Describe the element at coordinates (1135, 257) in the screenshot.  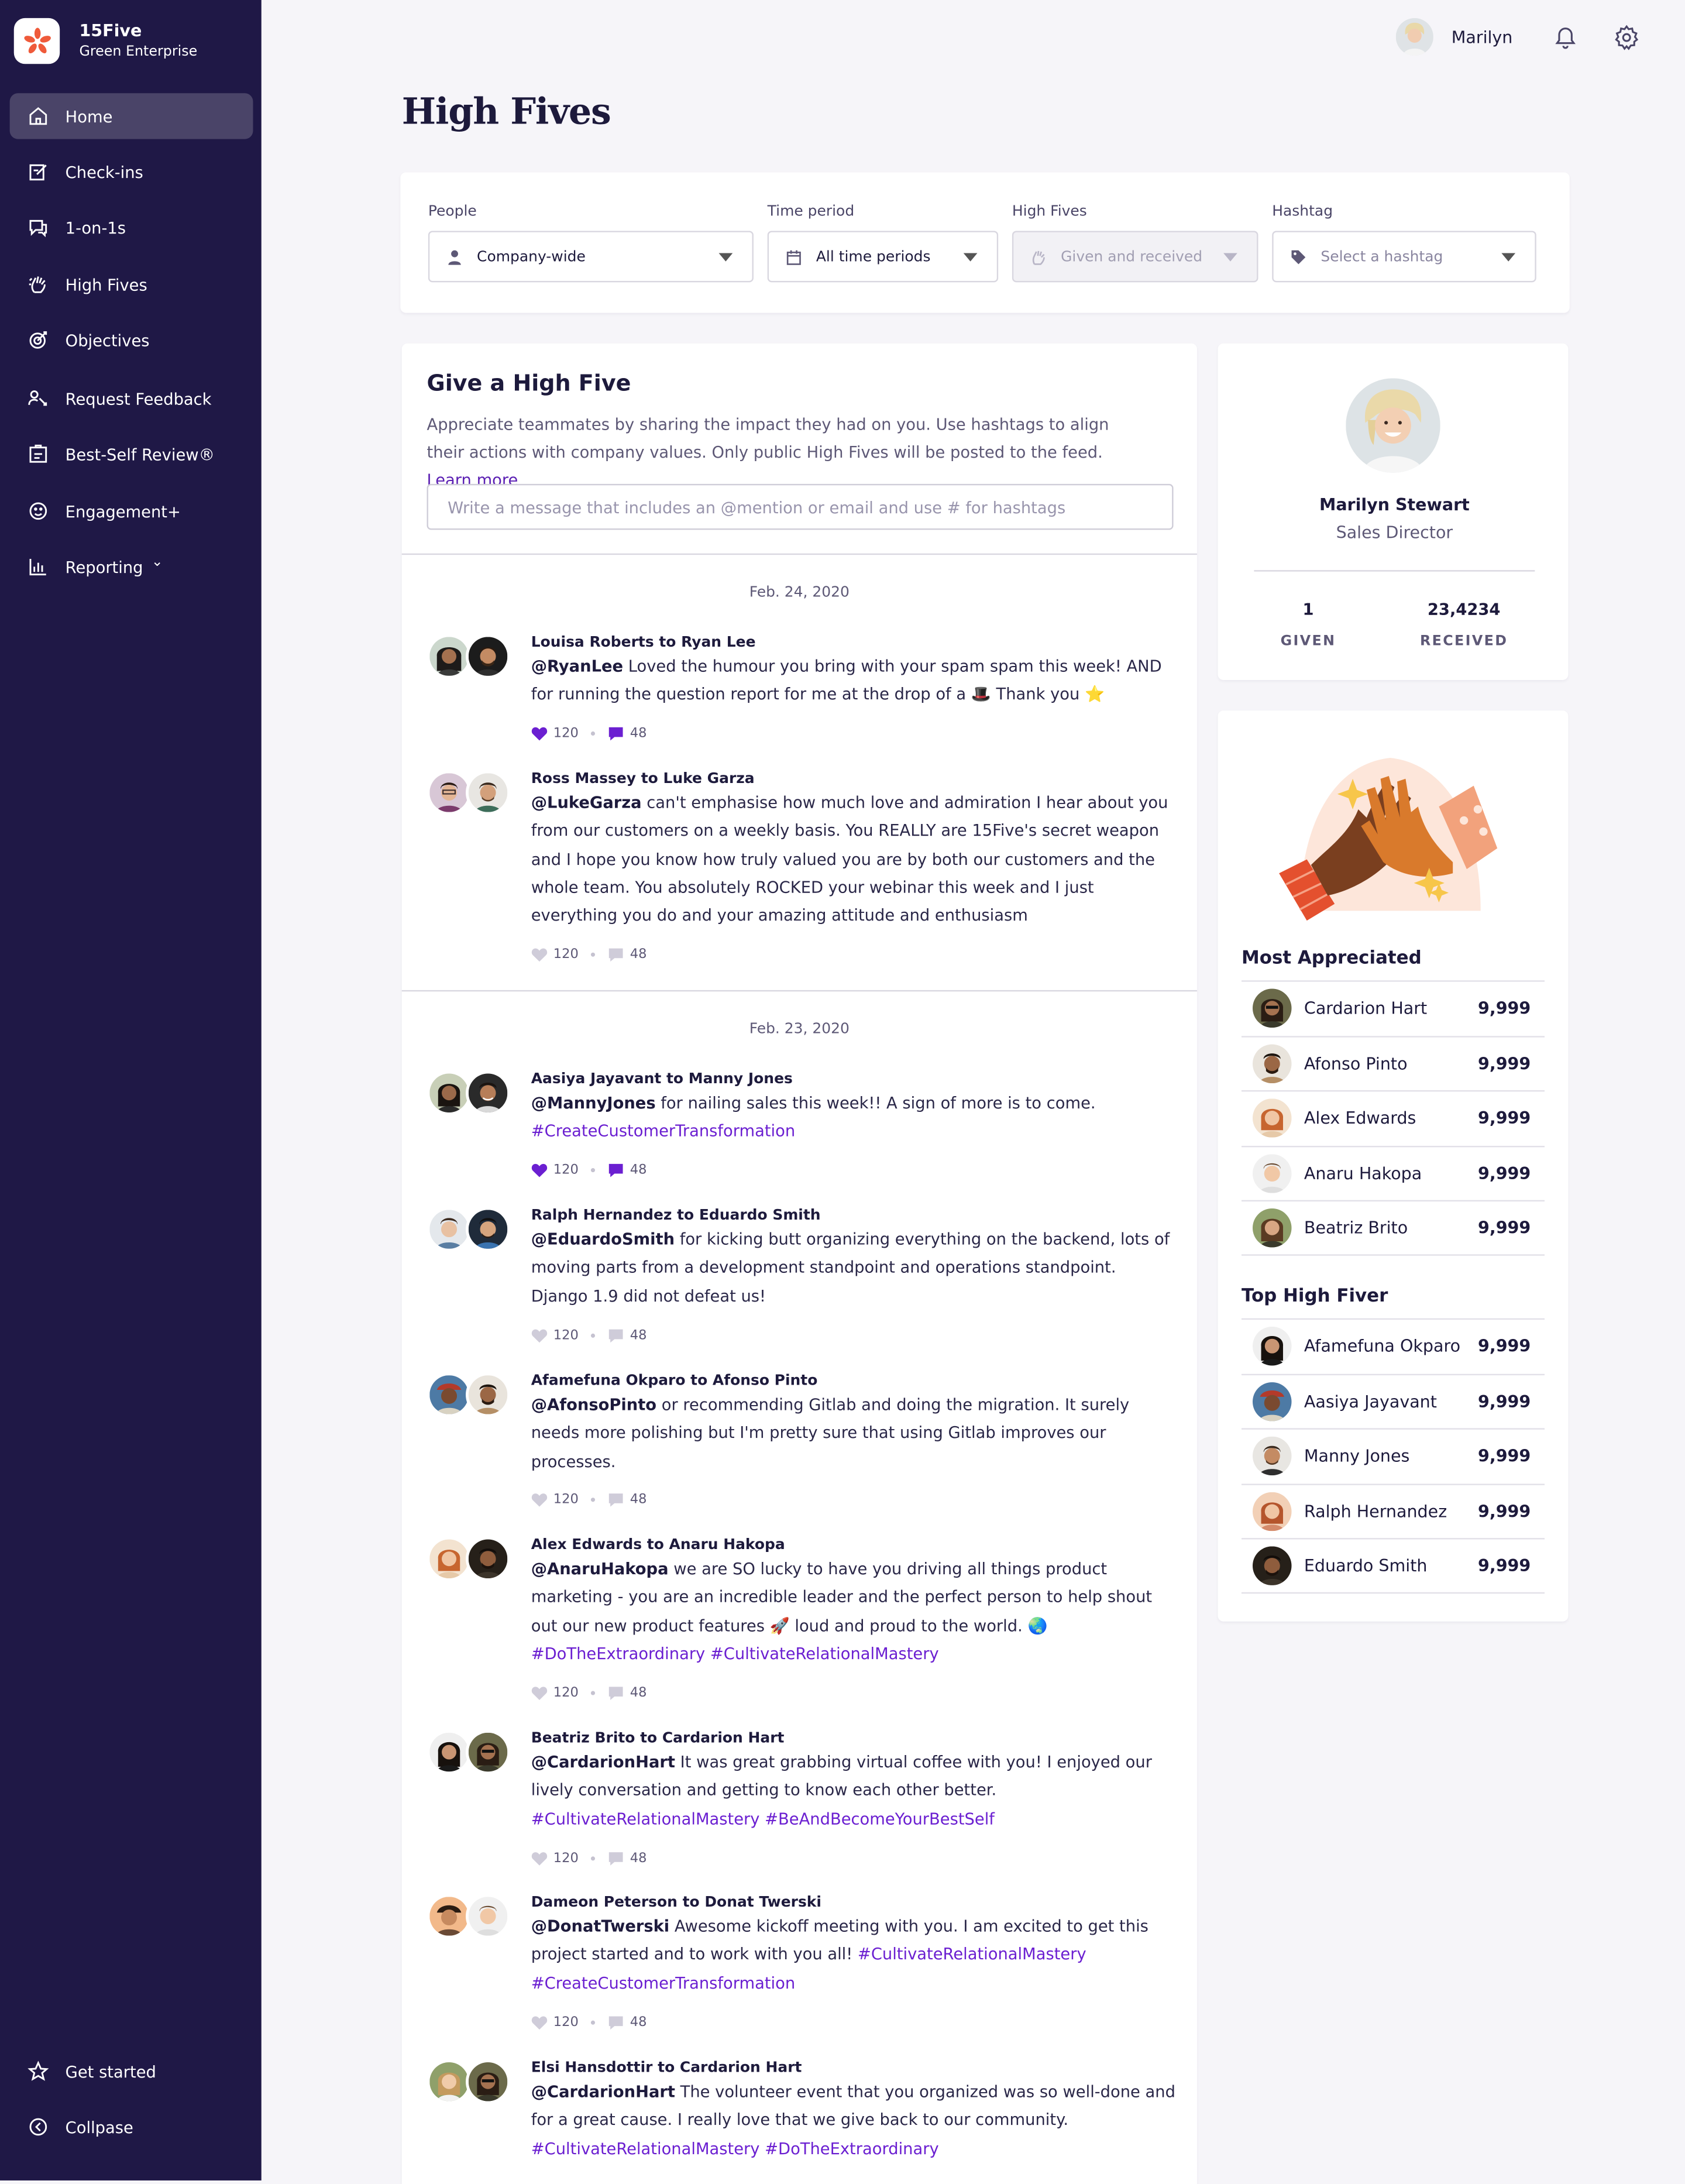
I see `highfives-select: Given and received` at that location.